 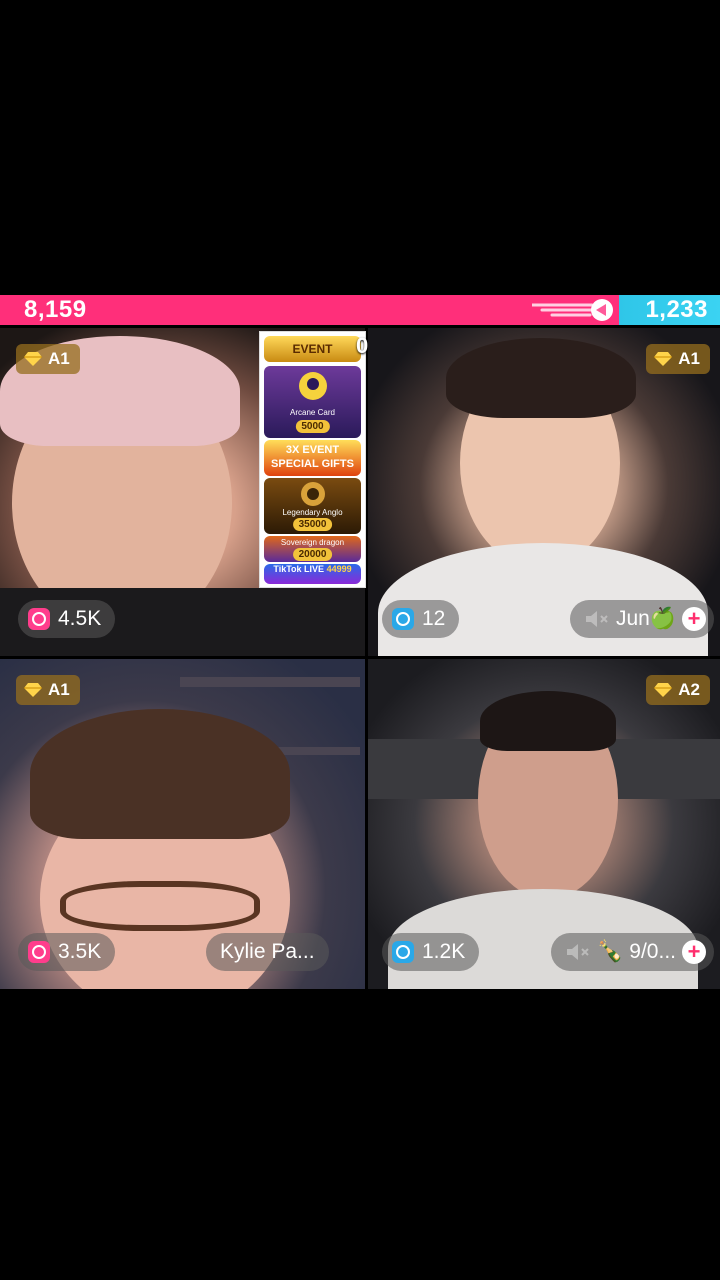 What do you see at coordinates (544, 824) in the screenshot?
I see `participant-video-4: A2 1.2K 🍾 9/0... +` at bounding box center [544, 824].